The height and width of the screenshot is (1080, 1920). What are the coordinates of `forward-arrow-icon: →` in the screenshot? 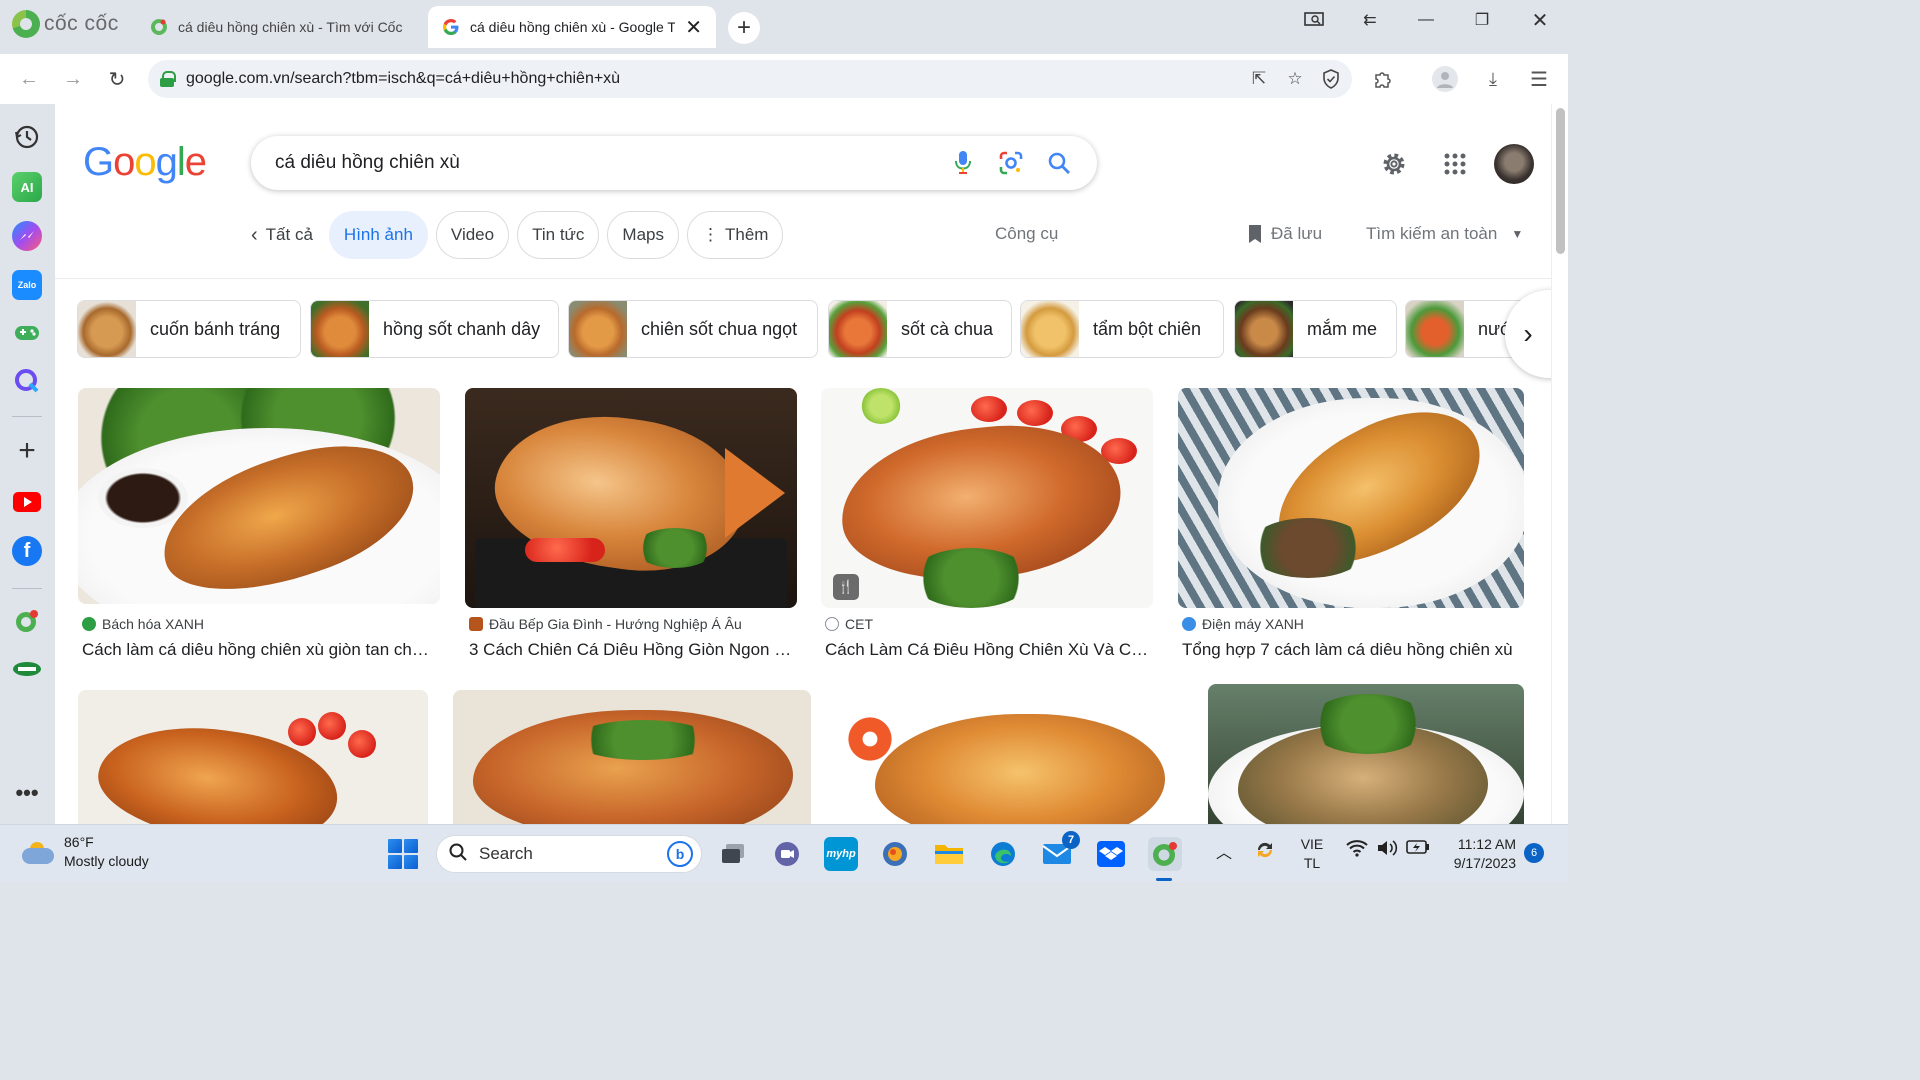 It's located at (73, 79).